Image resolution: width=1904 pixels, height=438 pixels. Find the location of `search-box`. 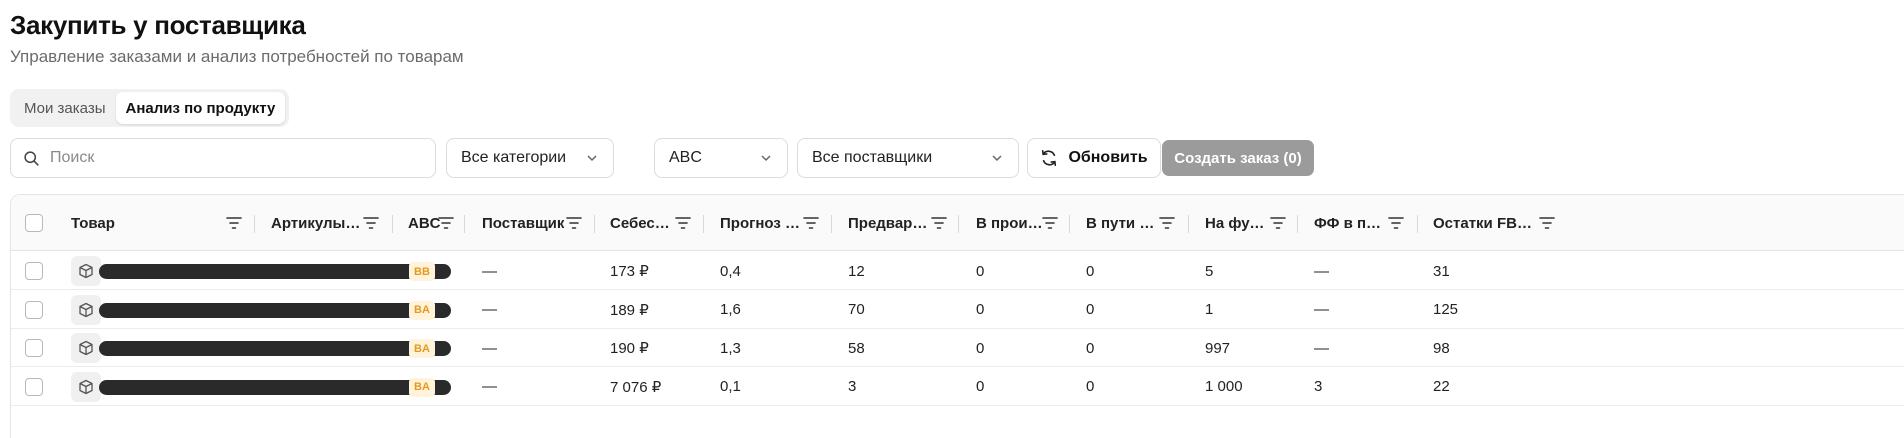

search-box is located at coordinates (223, 158).